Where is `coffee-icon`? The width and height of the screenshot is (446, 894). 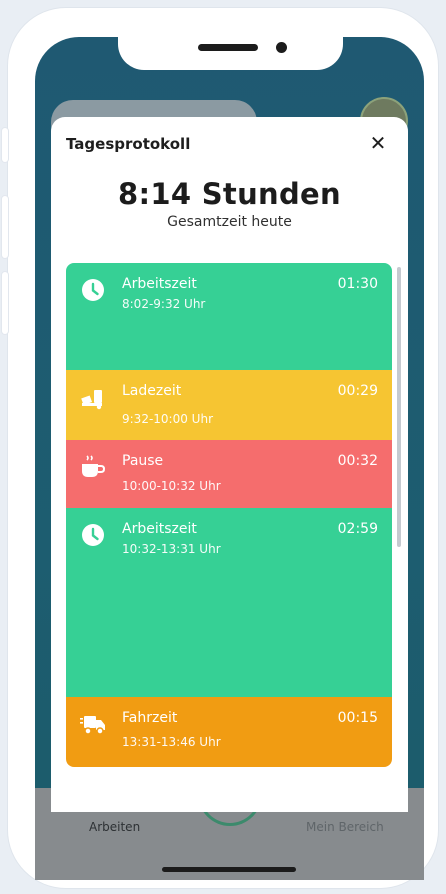 coffee-icon is located at coordinates (94, 466).